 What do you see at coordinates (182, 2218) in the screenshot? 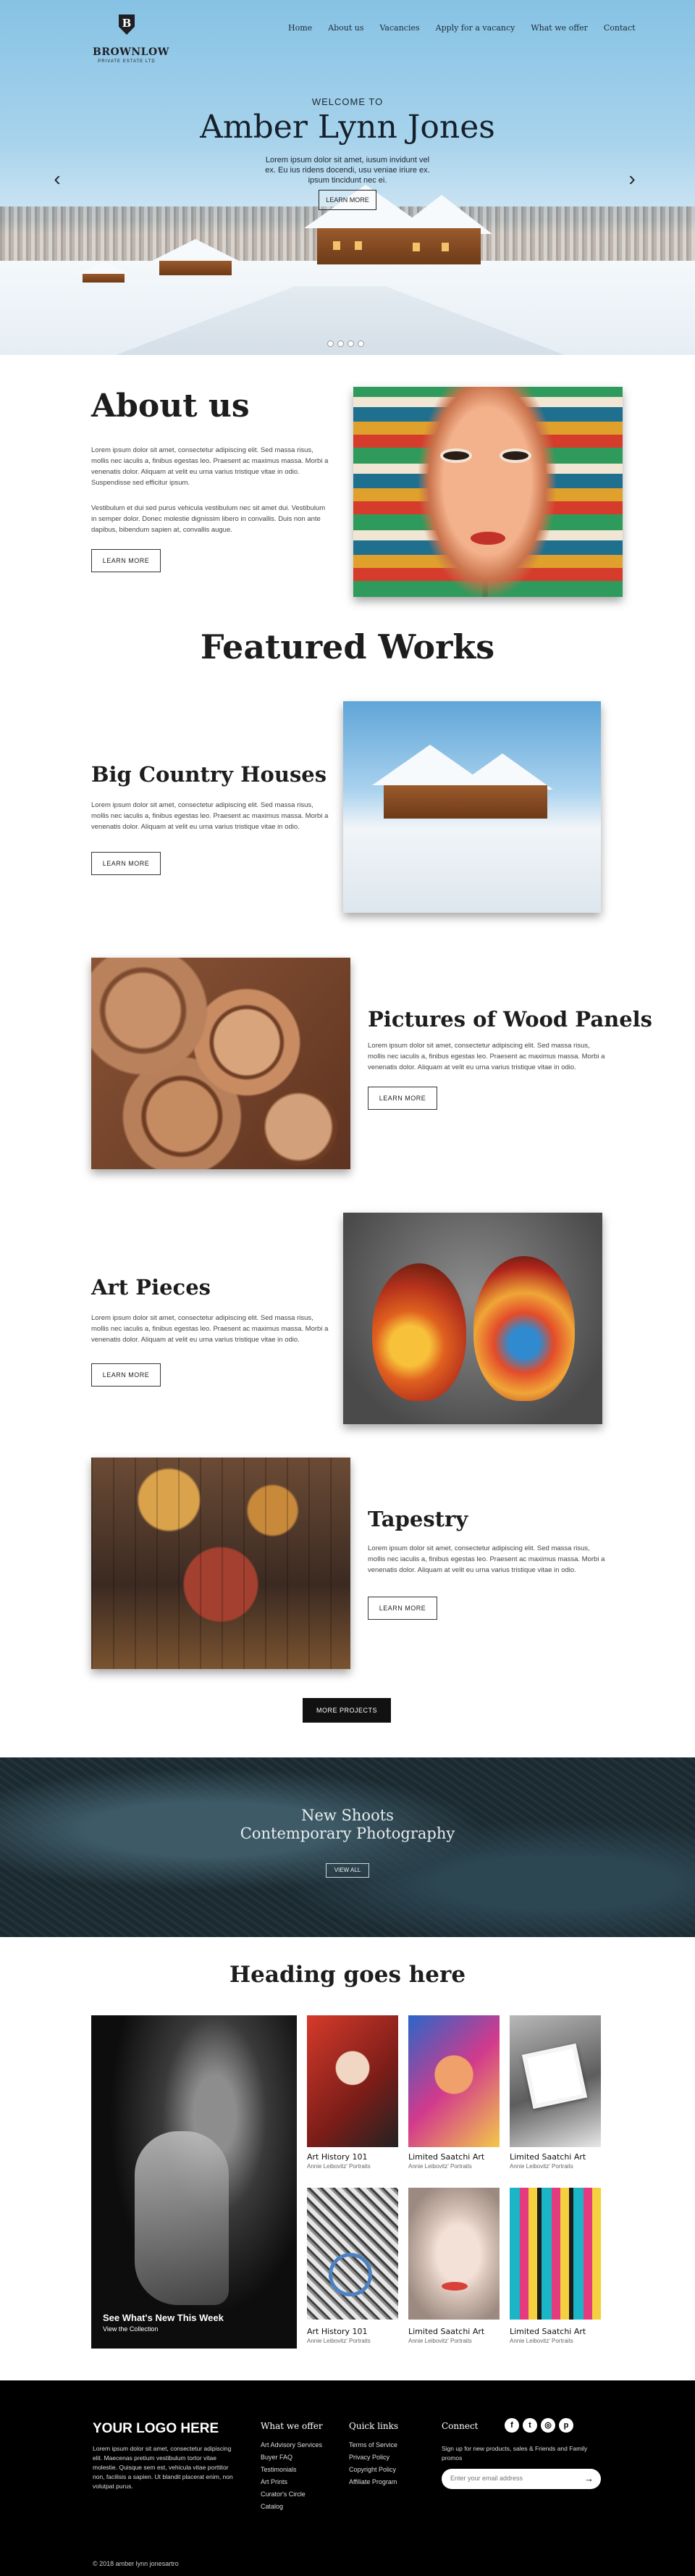
I see `feature-card-image` at bounding box center [182, 2218].